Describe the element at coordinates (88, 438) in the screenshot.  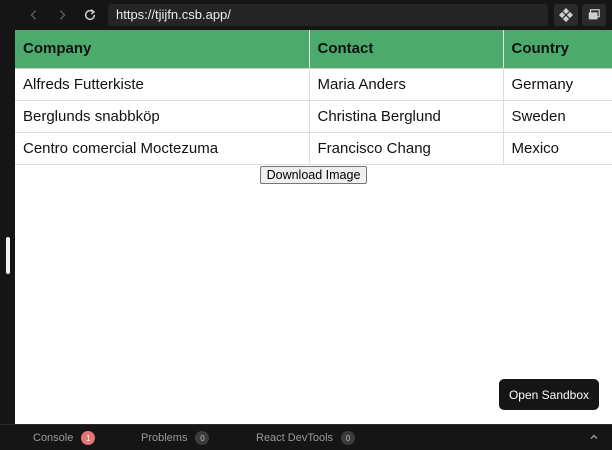
I see `console-count-badge: 1` at that location.